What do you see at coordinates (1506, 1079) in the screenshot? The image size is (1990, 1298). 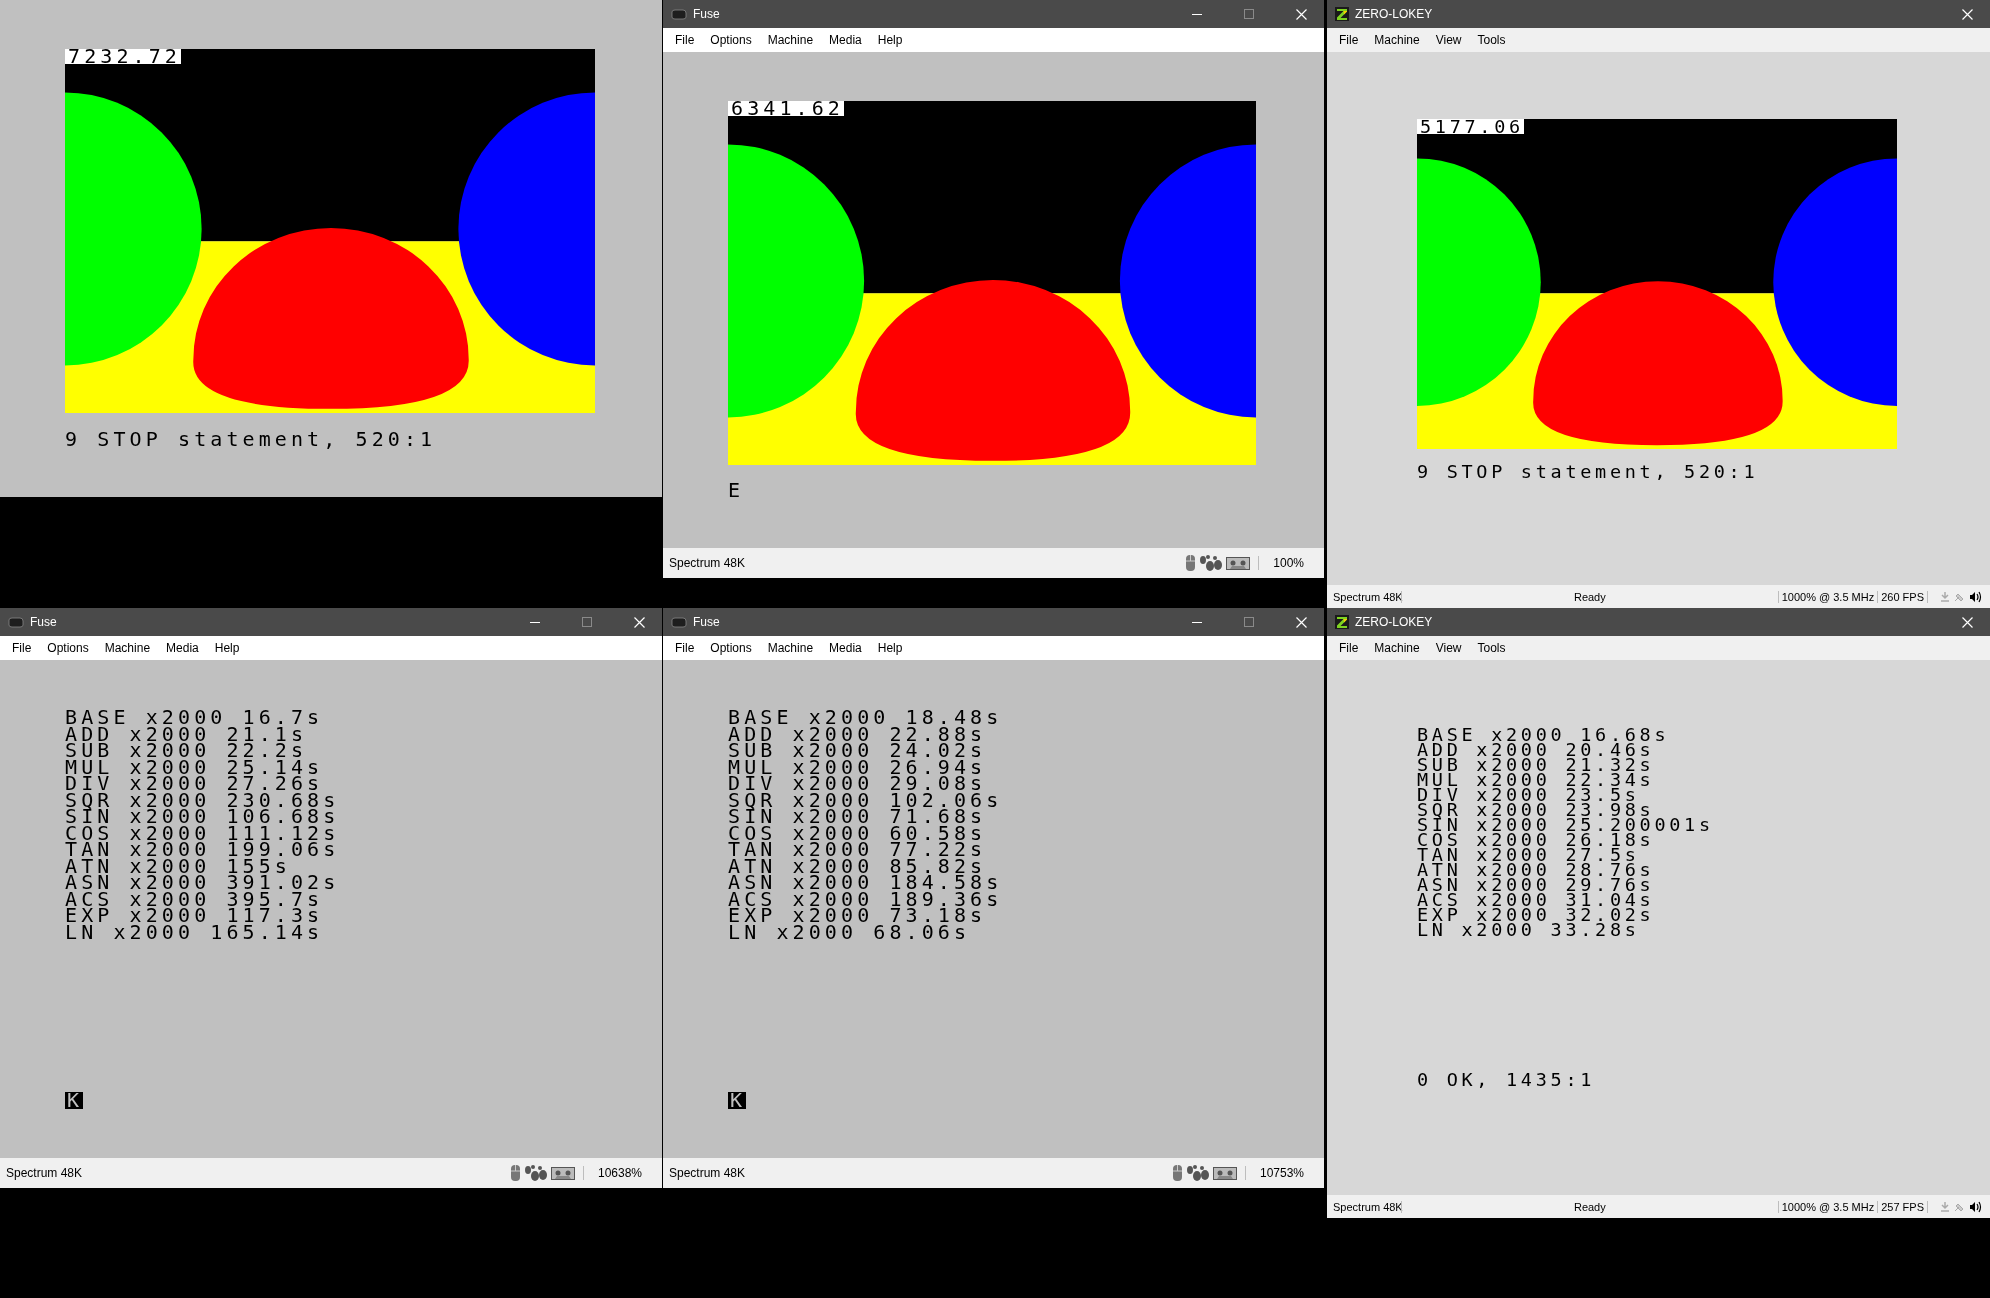 I see `status-message: 0 OK, 1435:1` at bounding box center [1506, 1079].